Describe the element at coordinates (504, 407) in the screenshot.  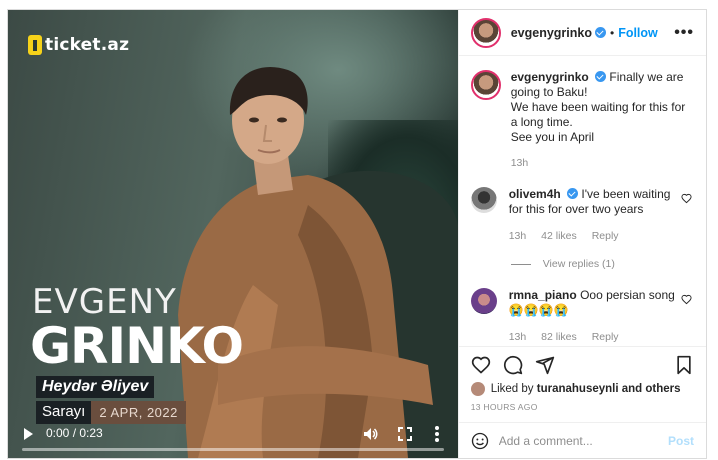
I see `post-time: 13 HOURS AGO` at that location.